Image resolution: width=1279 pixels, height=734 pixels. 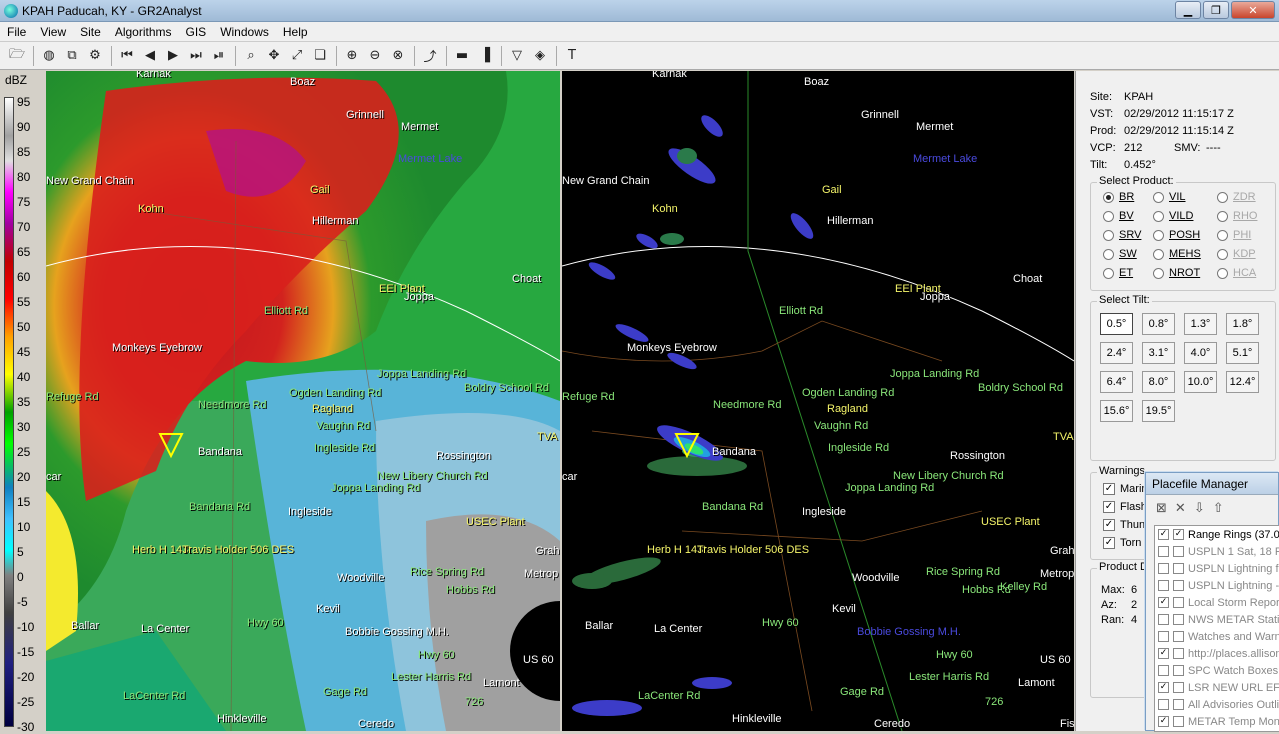 I want to click on menu-windows: Windows, so click(x=244, y=32).